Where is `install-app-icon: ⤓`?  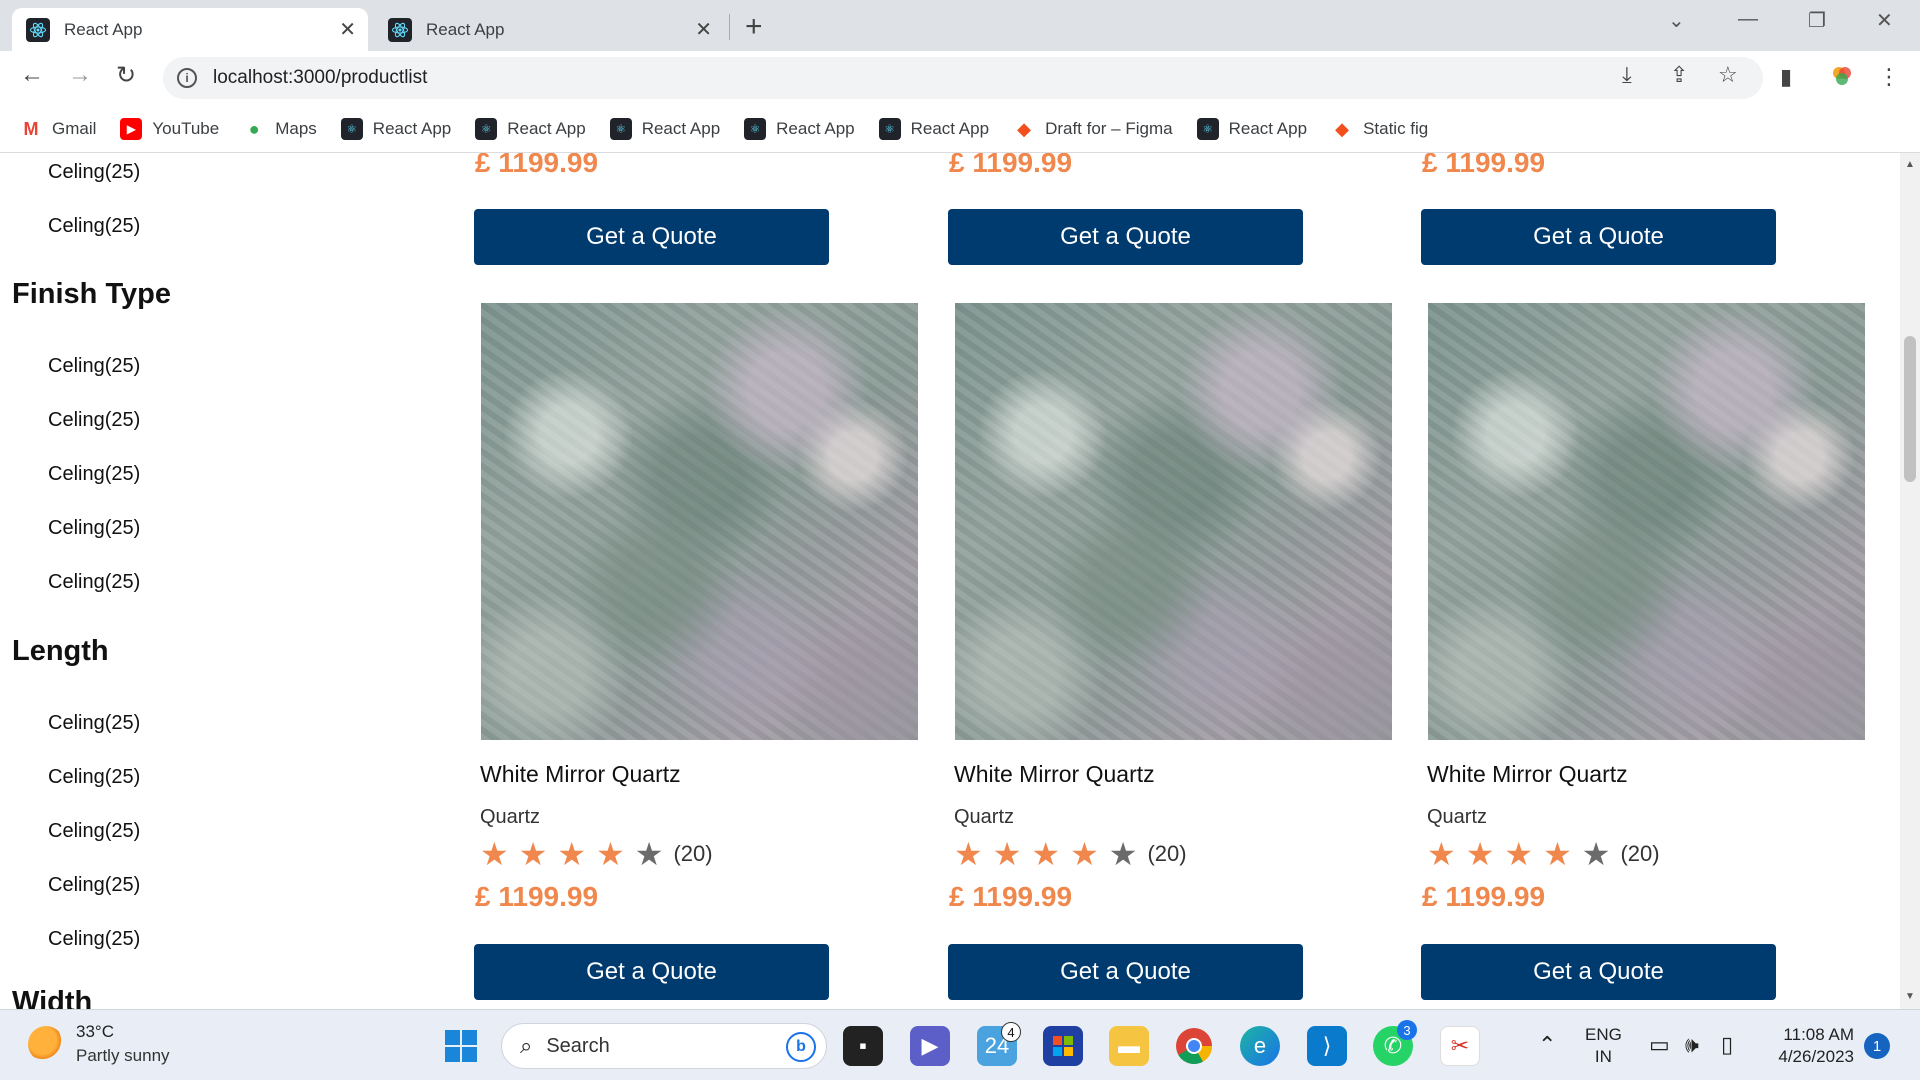
install-app-icon: ⤓ is located at coordinates (1627, 75).